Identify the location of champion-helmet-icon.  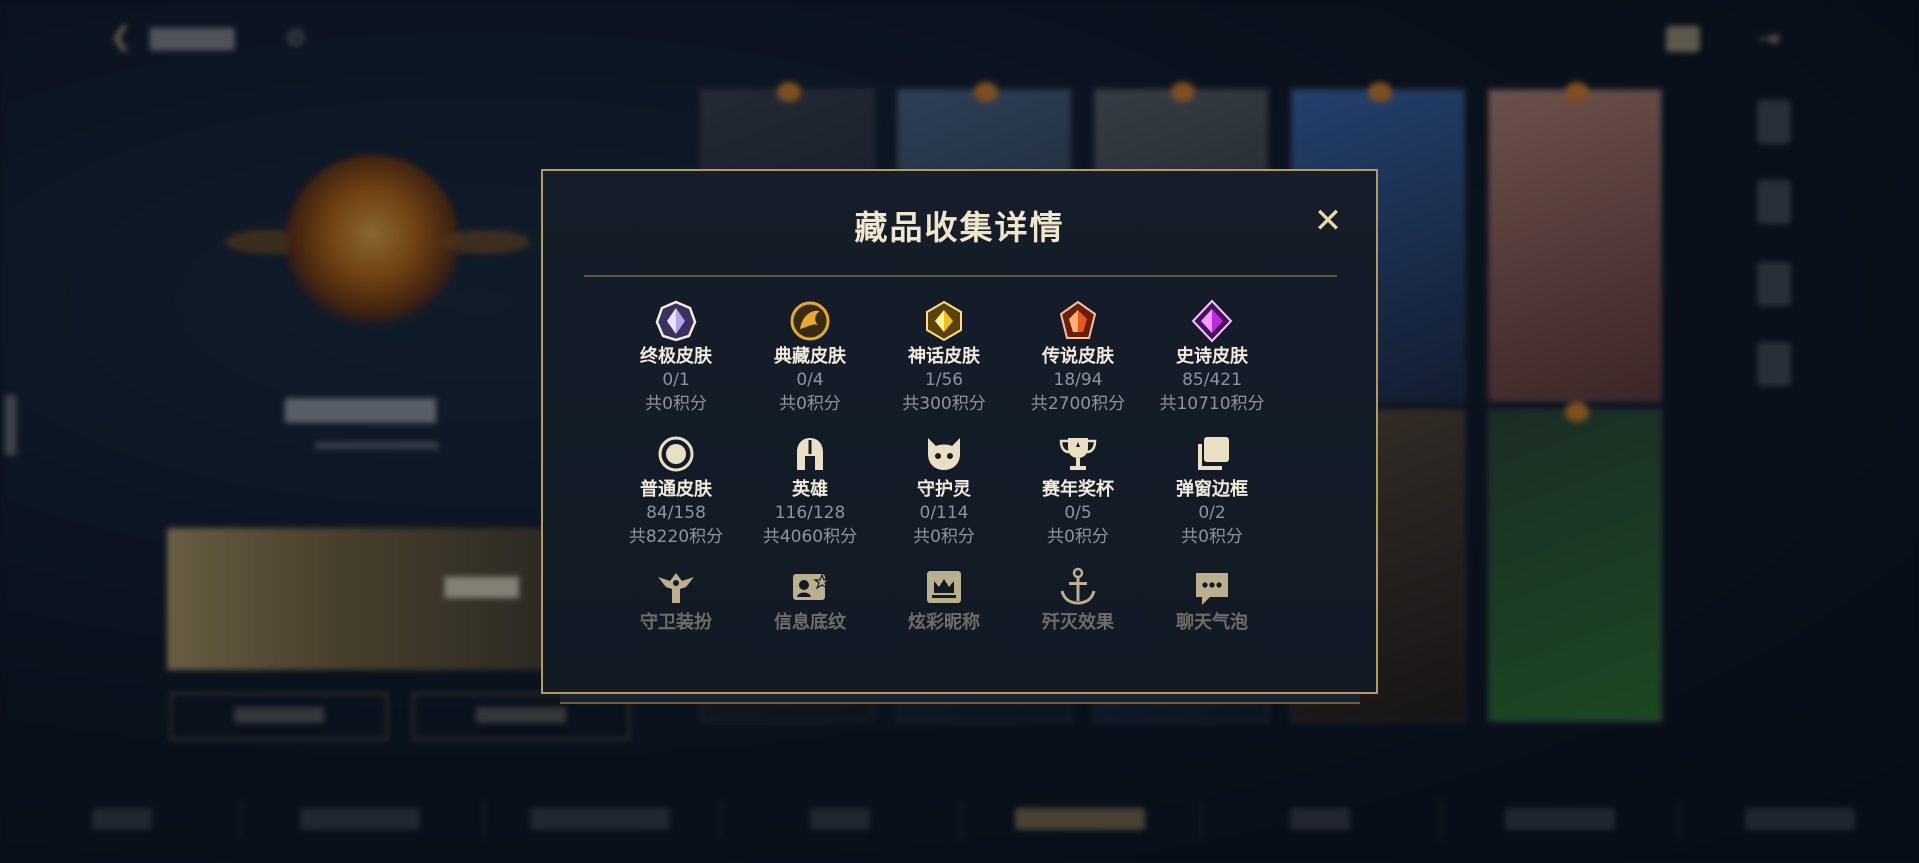
(810, 454).